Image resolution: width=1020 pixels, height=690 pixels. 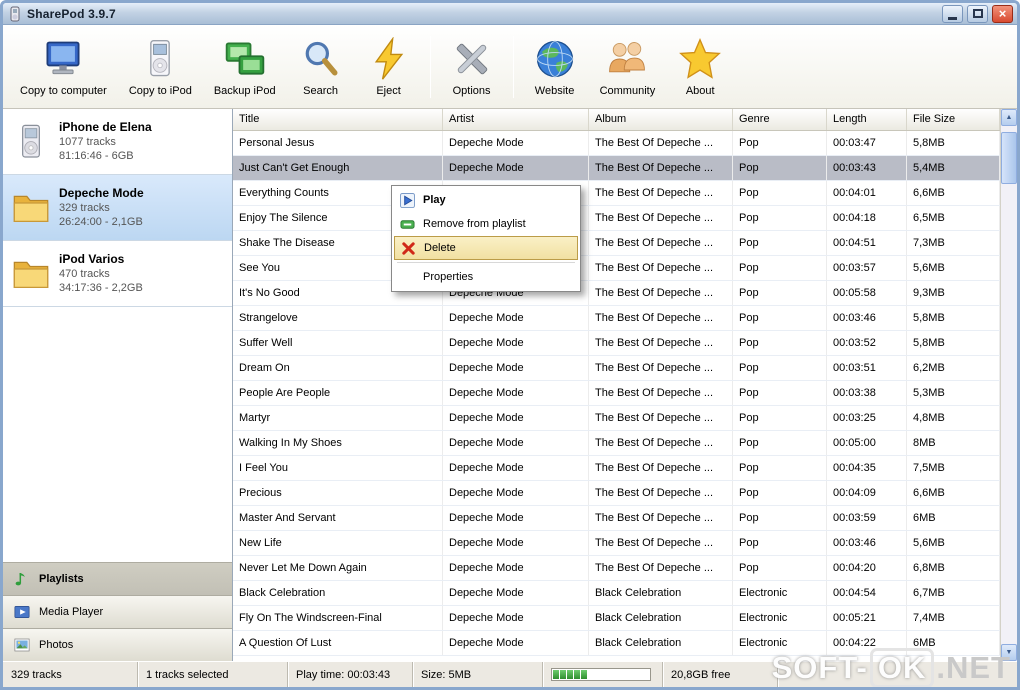 I want to click on column-header-artist: Artist, so click(x=516, y=119).